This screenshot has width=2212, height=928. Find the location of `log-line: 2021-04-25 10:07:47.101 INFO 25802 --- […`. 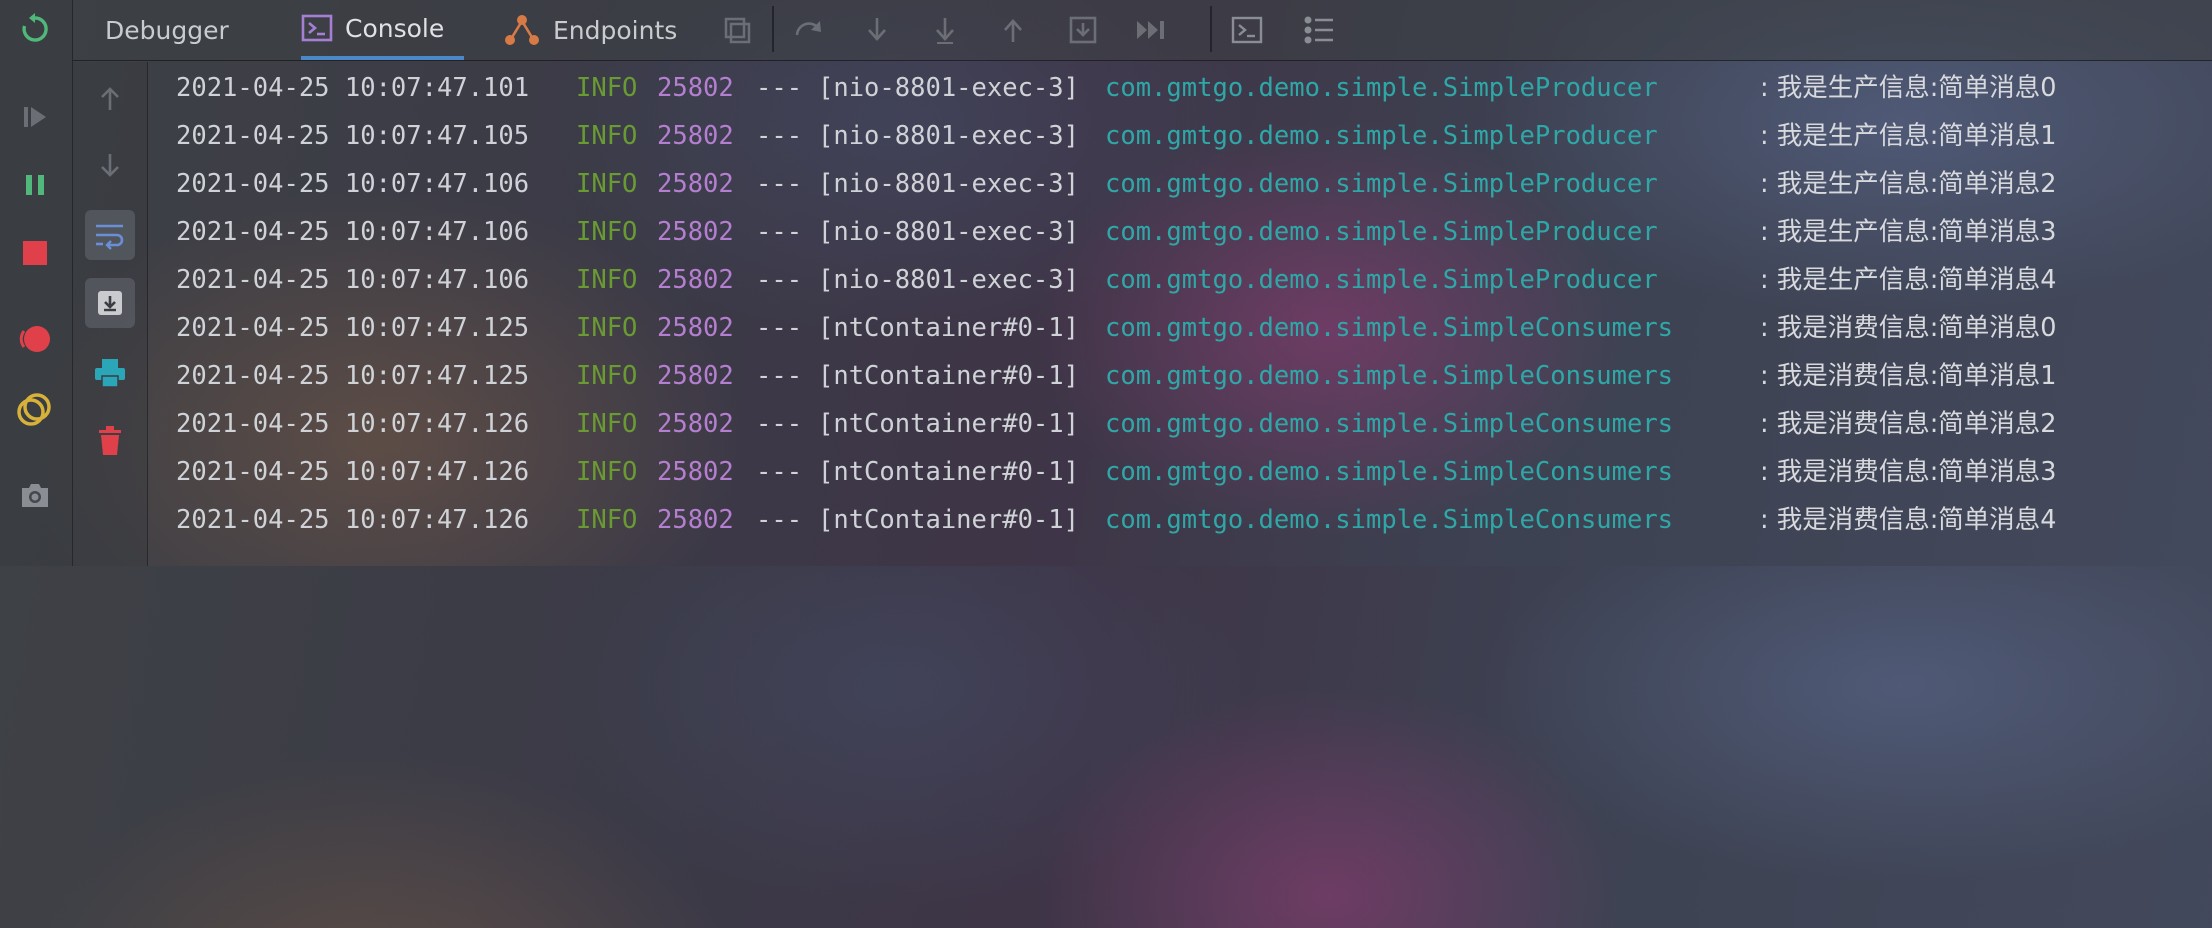

log-line: 2021-04-25 10:07:47.101 INFO 25802 --- [… is located at coordinates (1191, 88).